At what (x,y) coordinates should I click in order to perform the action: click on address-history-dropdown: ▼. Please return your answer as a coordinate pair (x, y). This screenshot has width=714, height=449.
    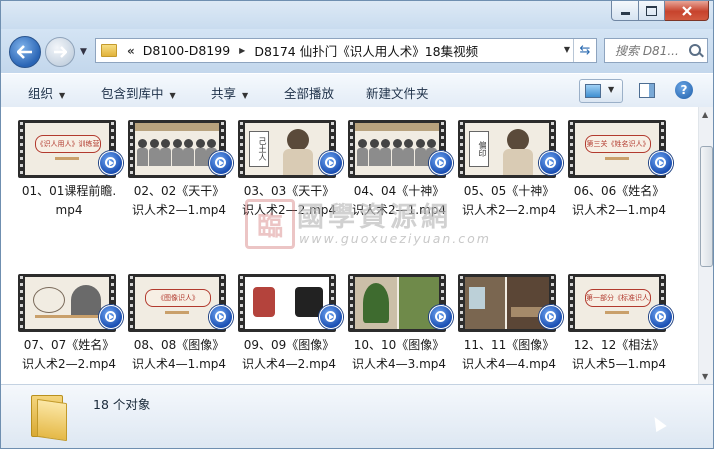
    Looking at the image, I should click on (567, 49).